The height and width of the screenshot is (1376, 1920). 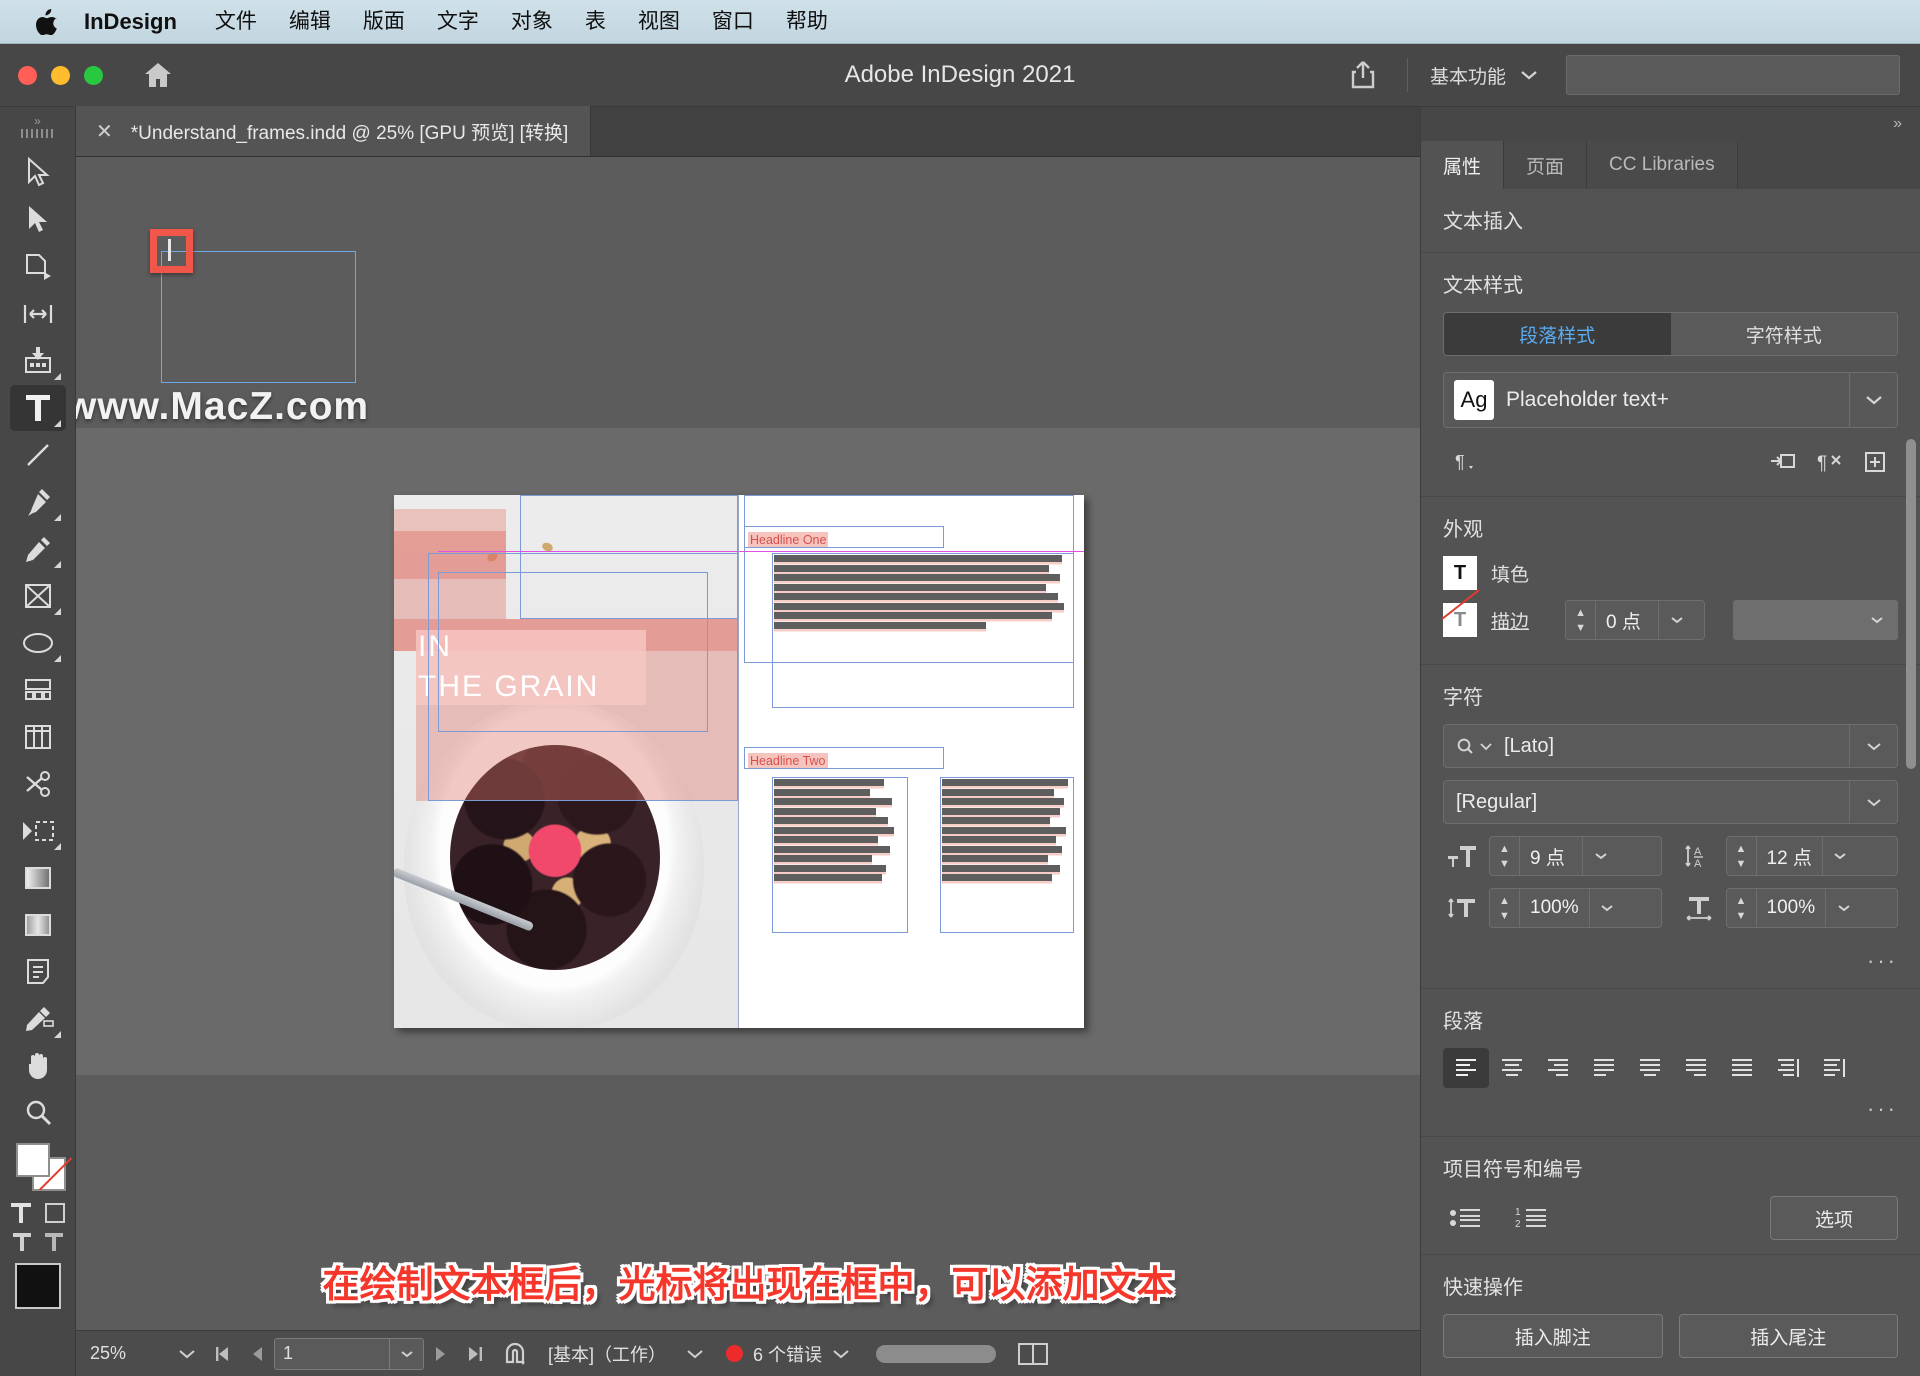 What do you see at coordinates (38, 314) in the screenshot?
I see `gap-tool` at bounding box center [38, 314].